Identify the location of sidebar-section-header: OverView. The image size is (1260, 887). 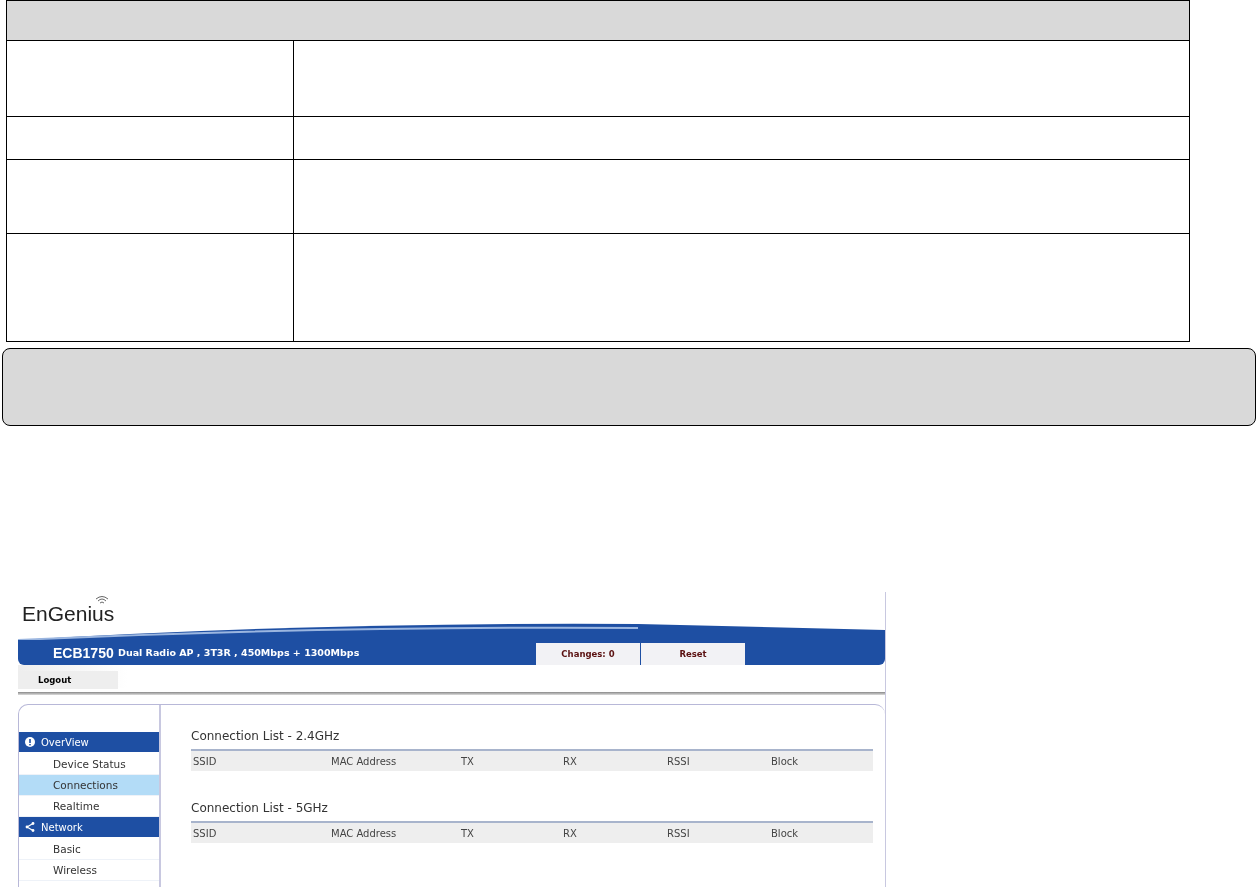
(89, 742).